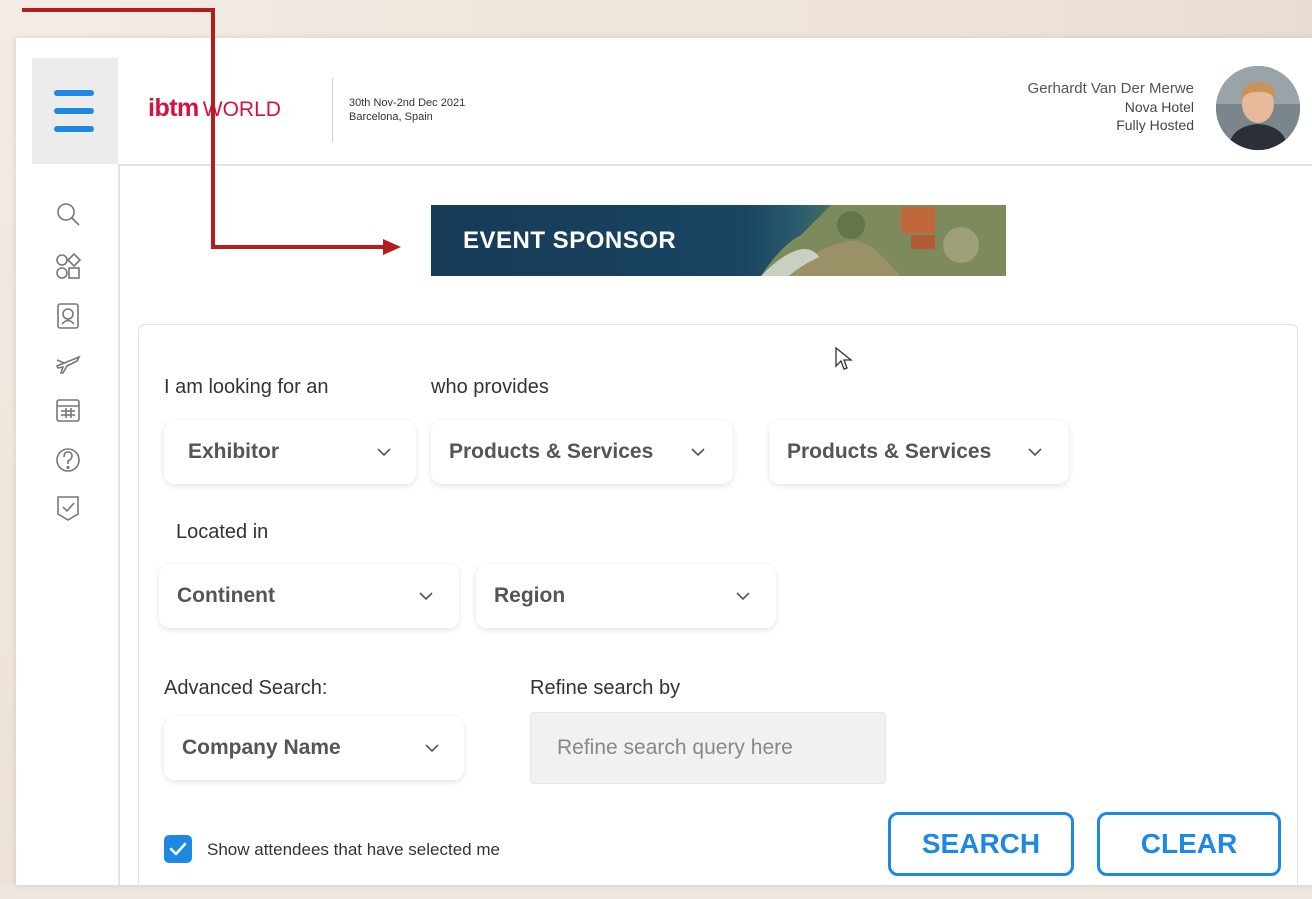 The height and width of the screenshot is (899, 1312). I want to click on refine-search-input, so click(708, 748).